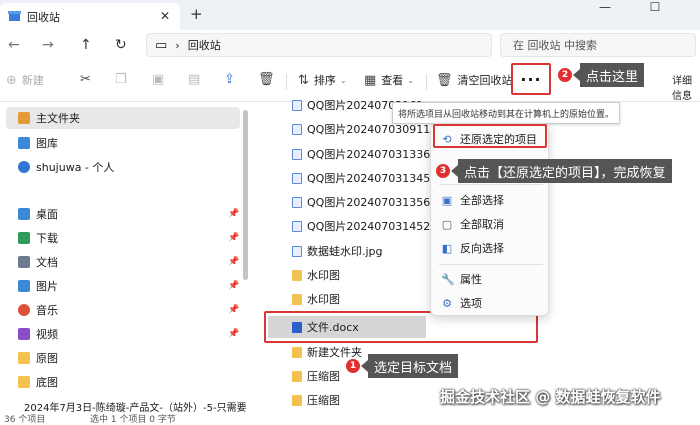  Describe the element at coordinates (47, 143) in the screenshot. I see `sidebar-item-label: 图库` at that location.